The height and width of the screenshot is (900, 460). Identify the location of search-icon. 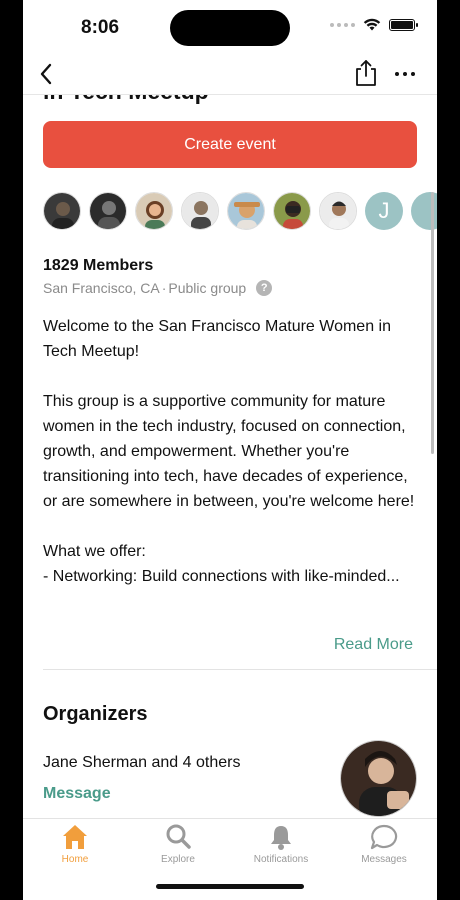
(178, 836).